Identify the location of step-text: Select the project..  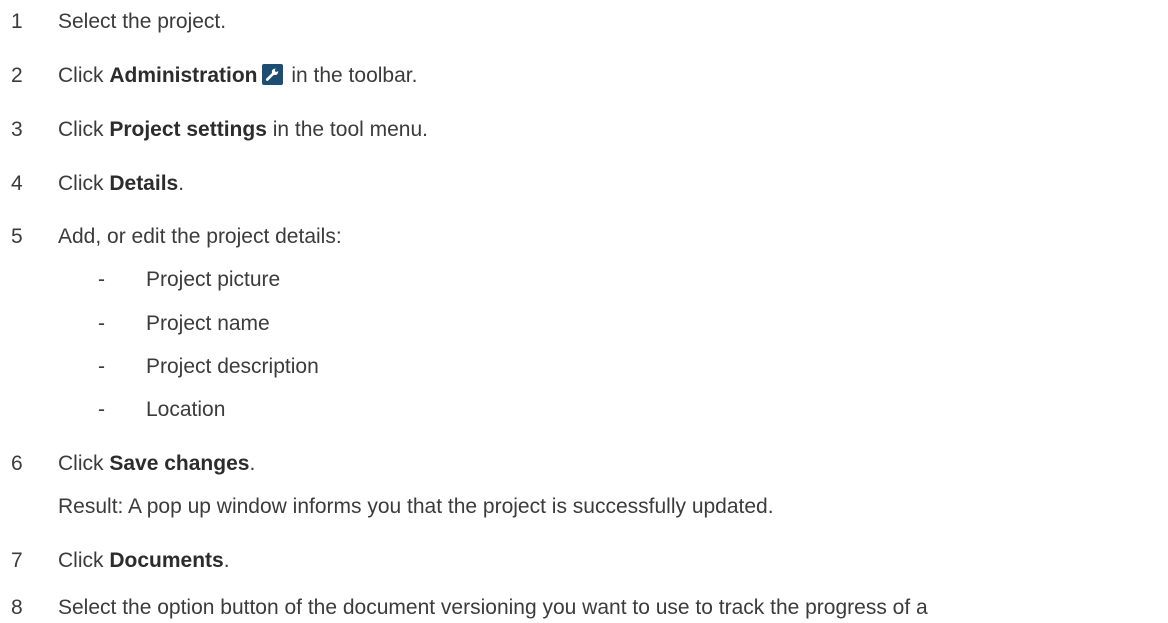
(142, 21).